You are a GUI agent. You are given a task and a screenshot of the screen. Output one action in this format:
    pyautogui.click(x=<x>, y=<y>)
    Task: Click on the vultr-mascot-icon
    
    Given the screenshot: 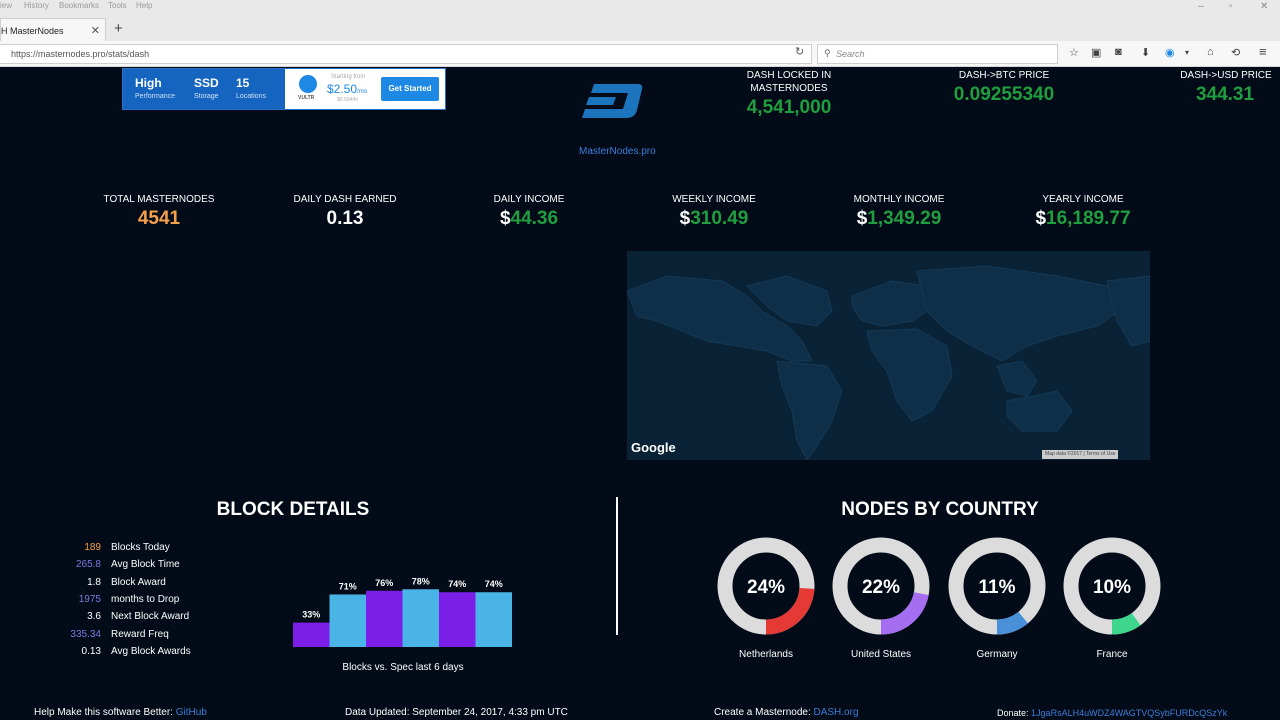 What is the action you would take?
    pyautogui.click(x=308, y=84)
    